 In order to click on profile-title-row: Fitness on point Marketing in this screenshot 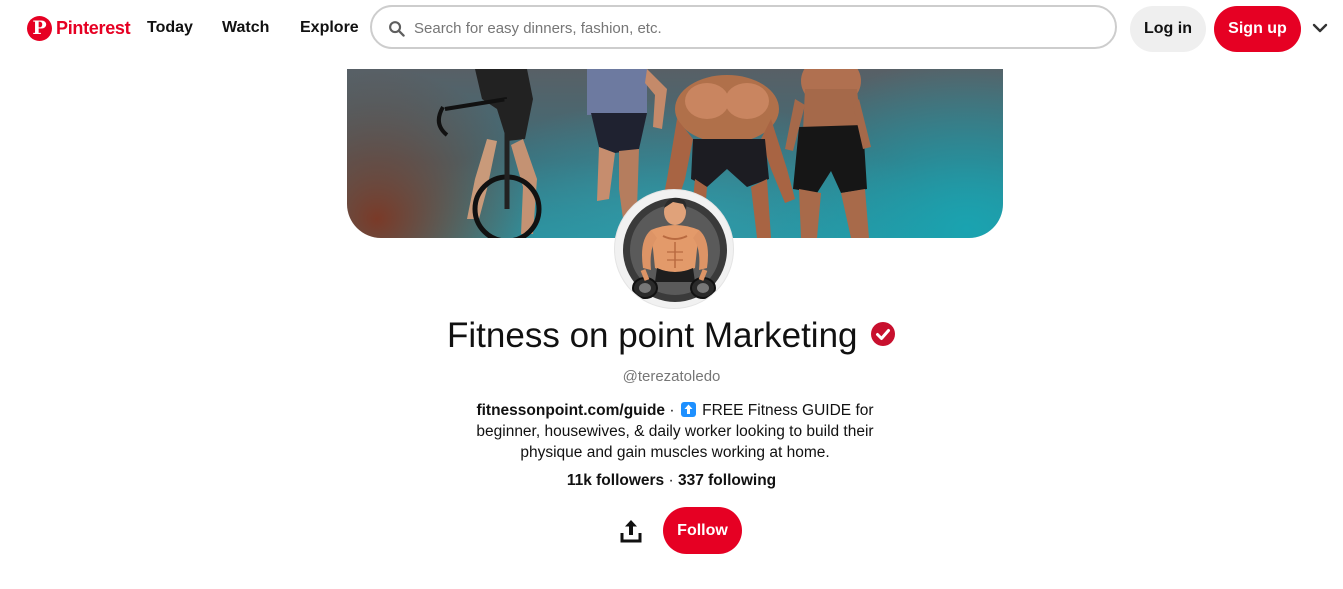, I will do `click(671, 336)`.